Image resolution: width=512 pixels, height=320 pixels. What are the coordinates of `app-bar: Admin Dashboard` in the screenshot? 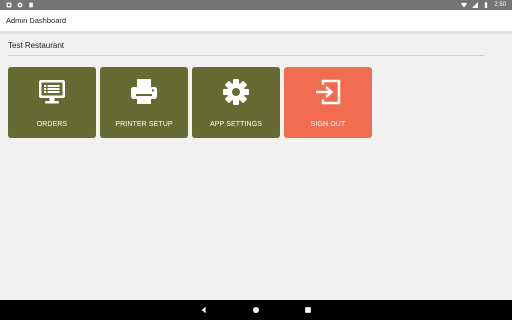 It's located at (256, 21).